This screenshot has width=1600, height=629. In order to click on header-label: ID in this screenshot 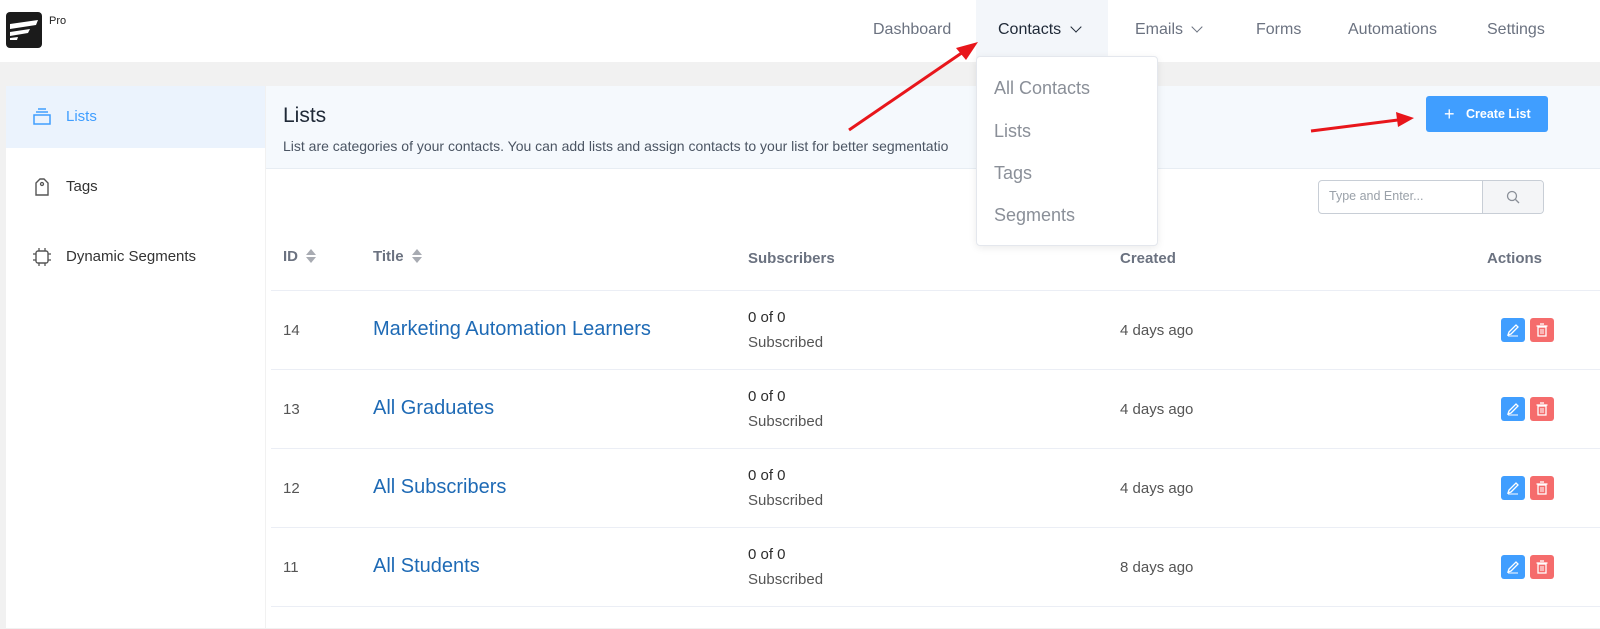, I will do `click(290, 256)`.